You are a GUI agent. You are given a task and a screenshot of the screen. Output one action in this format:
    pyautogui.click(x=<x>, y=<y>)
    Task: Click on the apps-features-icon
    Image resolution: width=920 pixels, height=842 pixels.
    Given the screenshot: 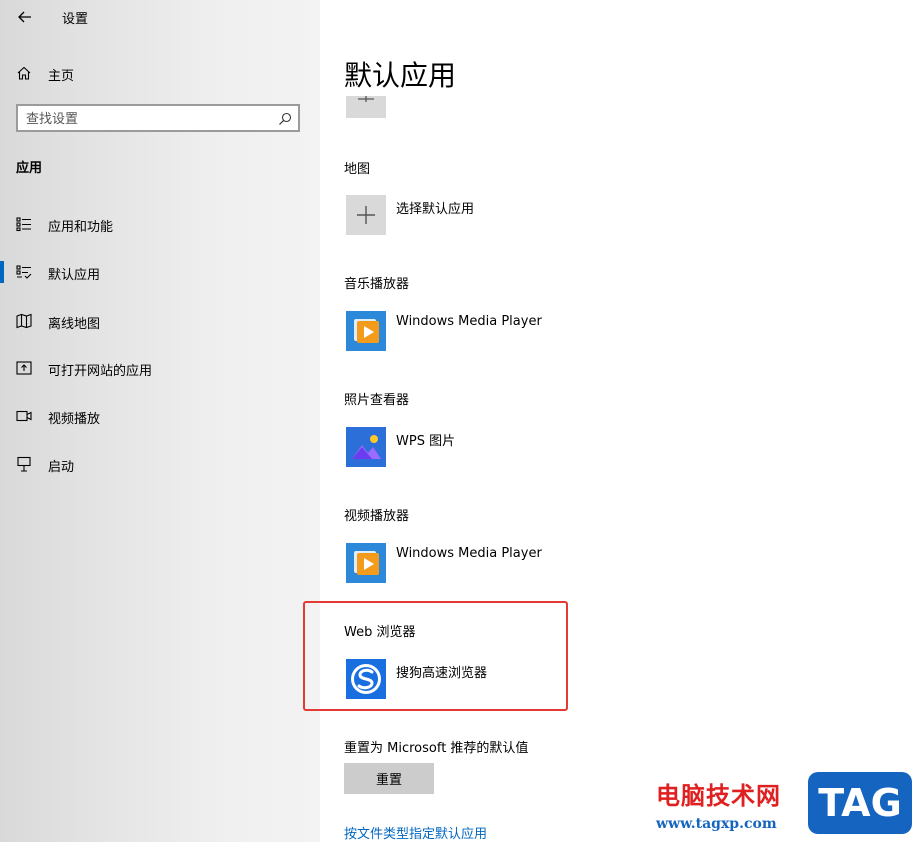 What is the action you would take?
    pyautogui.click(x=24, y=224)
    